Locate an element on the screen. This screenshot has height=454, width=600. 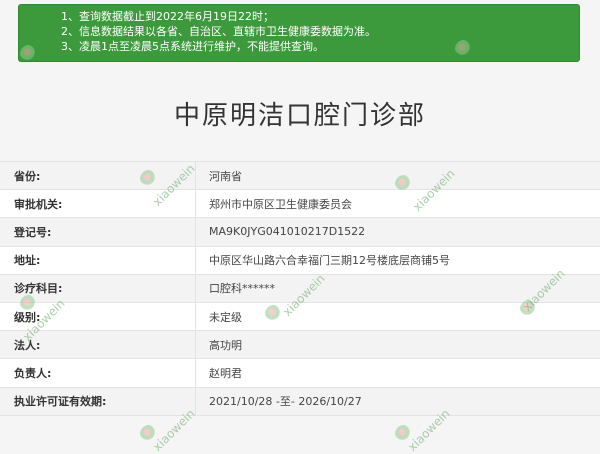
notice-line-3: 3、凌晨1点至凌晨5点系统进行维护，不能提供查询。 is located at coordinates (192, 46).